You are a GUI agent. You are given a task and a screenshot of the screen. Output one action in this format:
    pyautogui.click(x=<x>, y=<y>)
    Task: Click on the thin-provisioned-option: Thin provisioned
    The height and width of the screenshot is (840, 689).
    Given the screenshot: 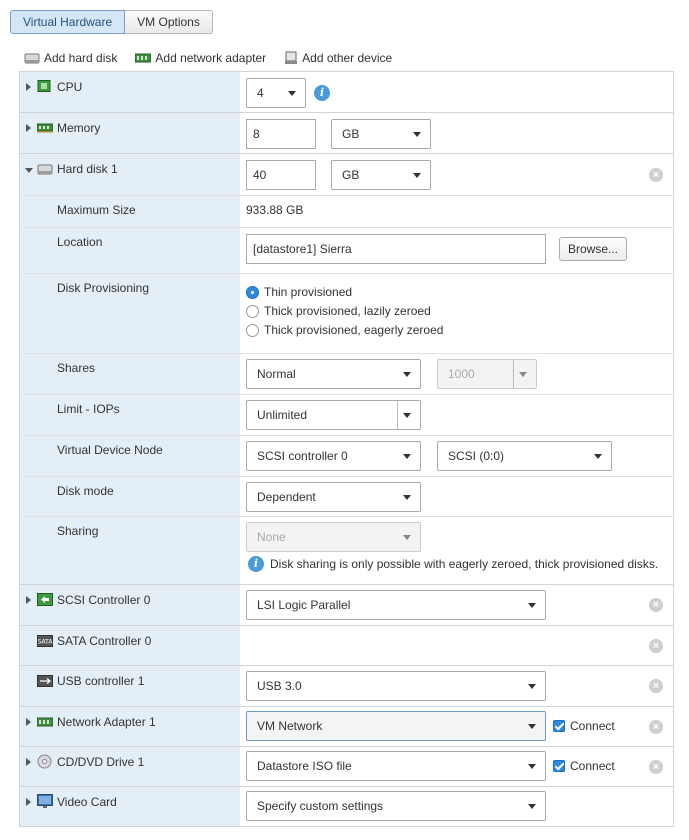 What is the action you would take?
    pyautogui.click(x=299, y=292)
    